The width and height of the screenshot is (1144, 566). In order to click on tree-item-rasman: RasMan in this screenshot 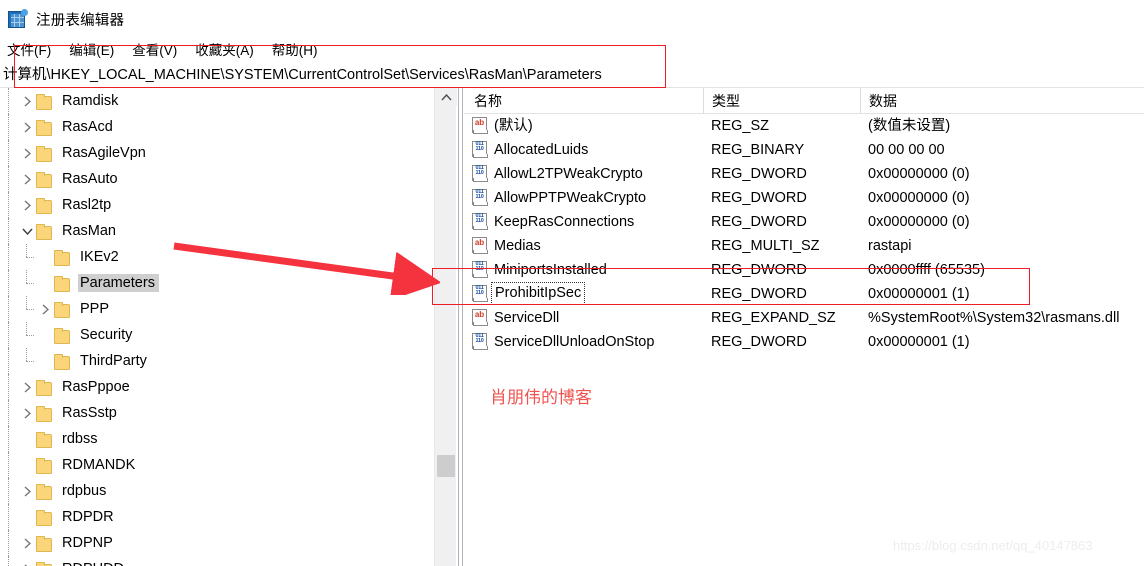, I will do `click(216, 231)`.